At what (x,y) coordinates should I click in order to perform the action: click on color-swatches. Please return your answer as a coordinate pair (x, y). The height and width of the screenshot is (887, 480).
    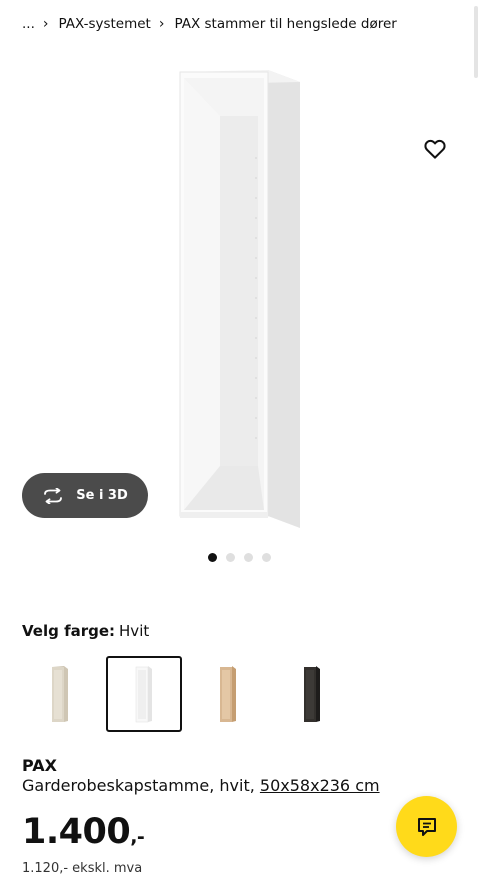
    Looking at the image, I should click on (186, 694).